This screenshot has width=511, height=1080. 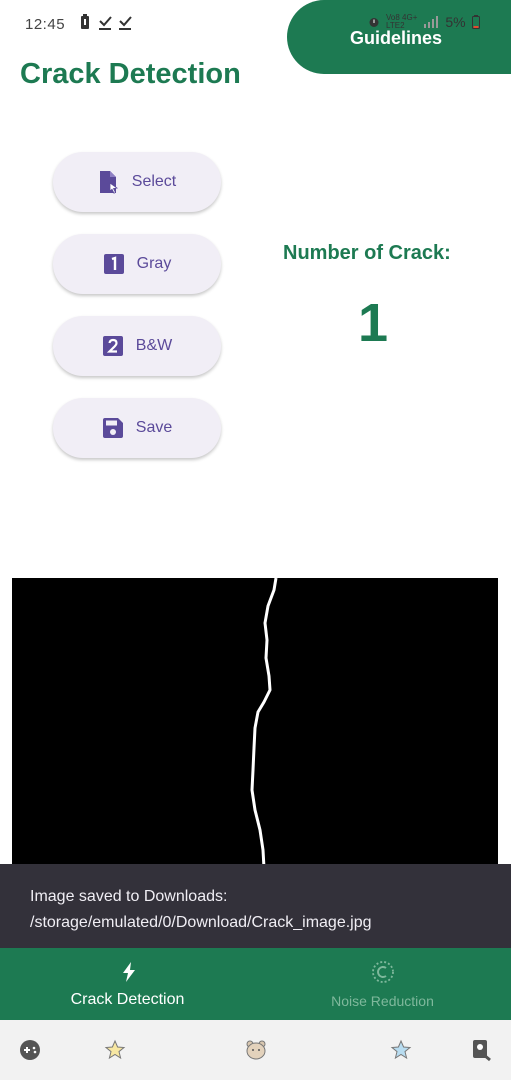 I want to click on star-sticker-icon, so click(x=115, y=1050).